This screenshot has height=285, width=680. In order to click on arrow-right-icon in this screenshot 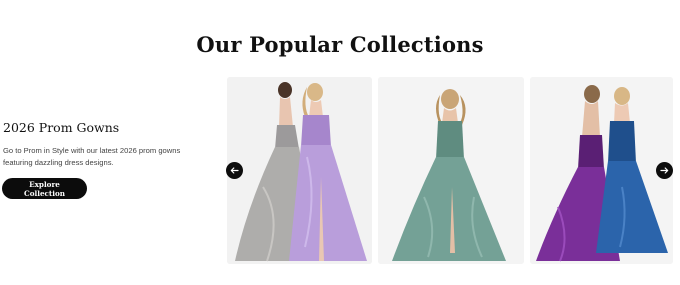, I will do `click(664, 170)`.